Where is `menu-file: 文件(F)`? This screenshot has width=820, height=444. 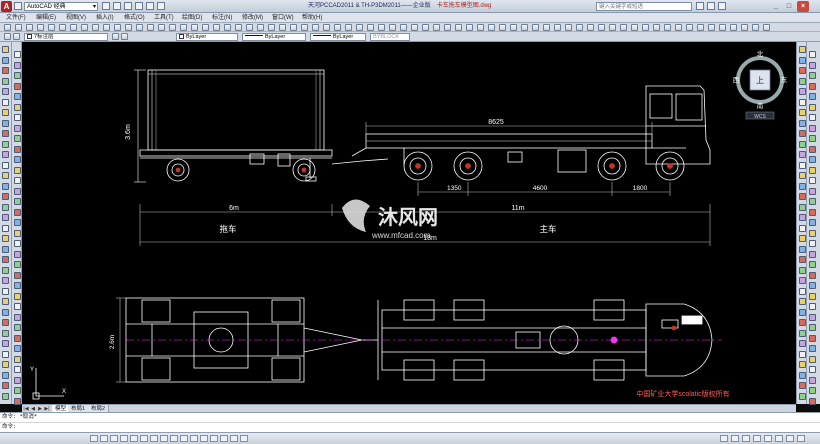
menu-file: 文件(F) is located at coordinates (16, 18).